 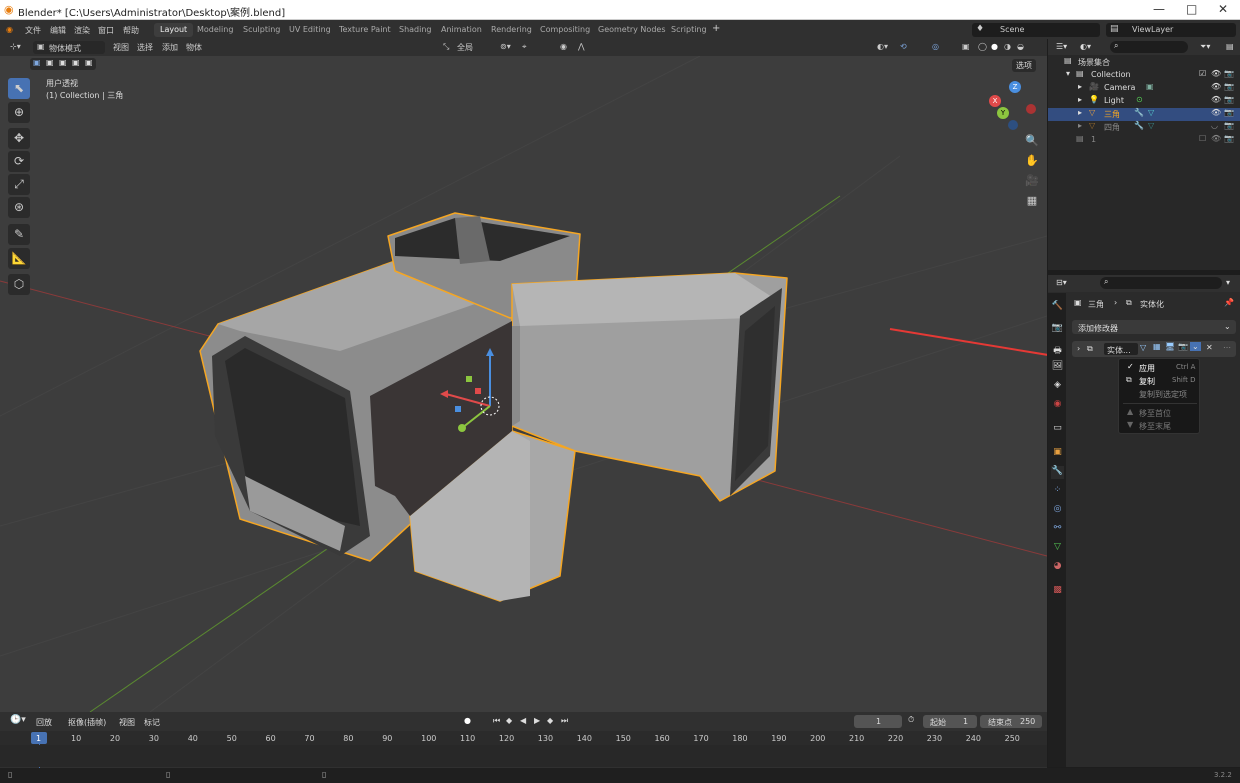 I want to click on options-dropdown: 选项, so click(x=1024, y=65).